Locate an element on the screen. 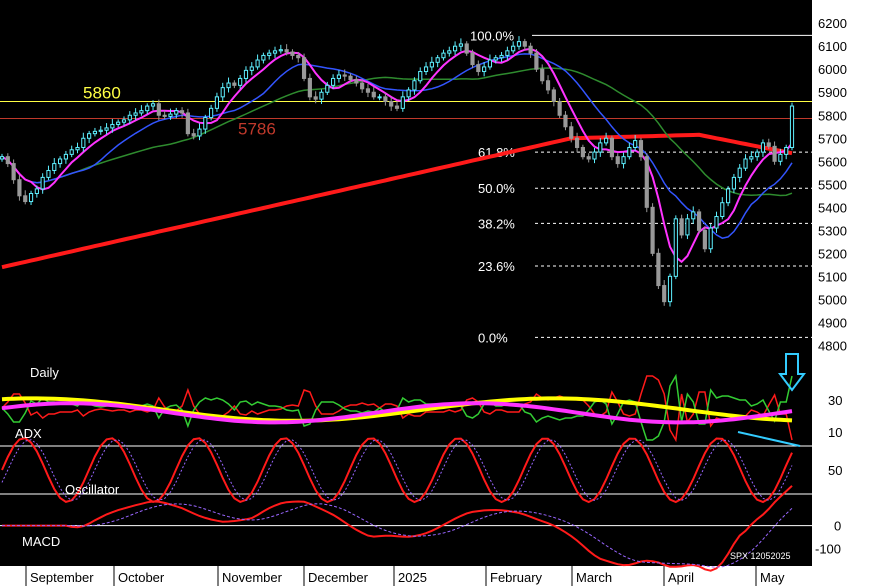 The height and width of the screenshot is (586, 876). fib-label: 38.2% is located at coordinates (496, 223).